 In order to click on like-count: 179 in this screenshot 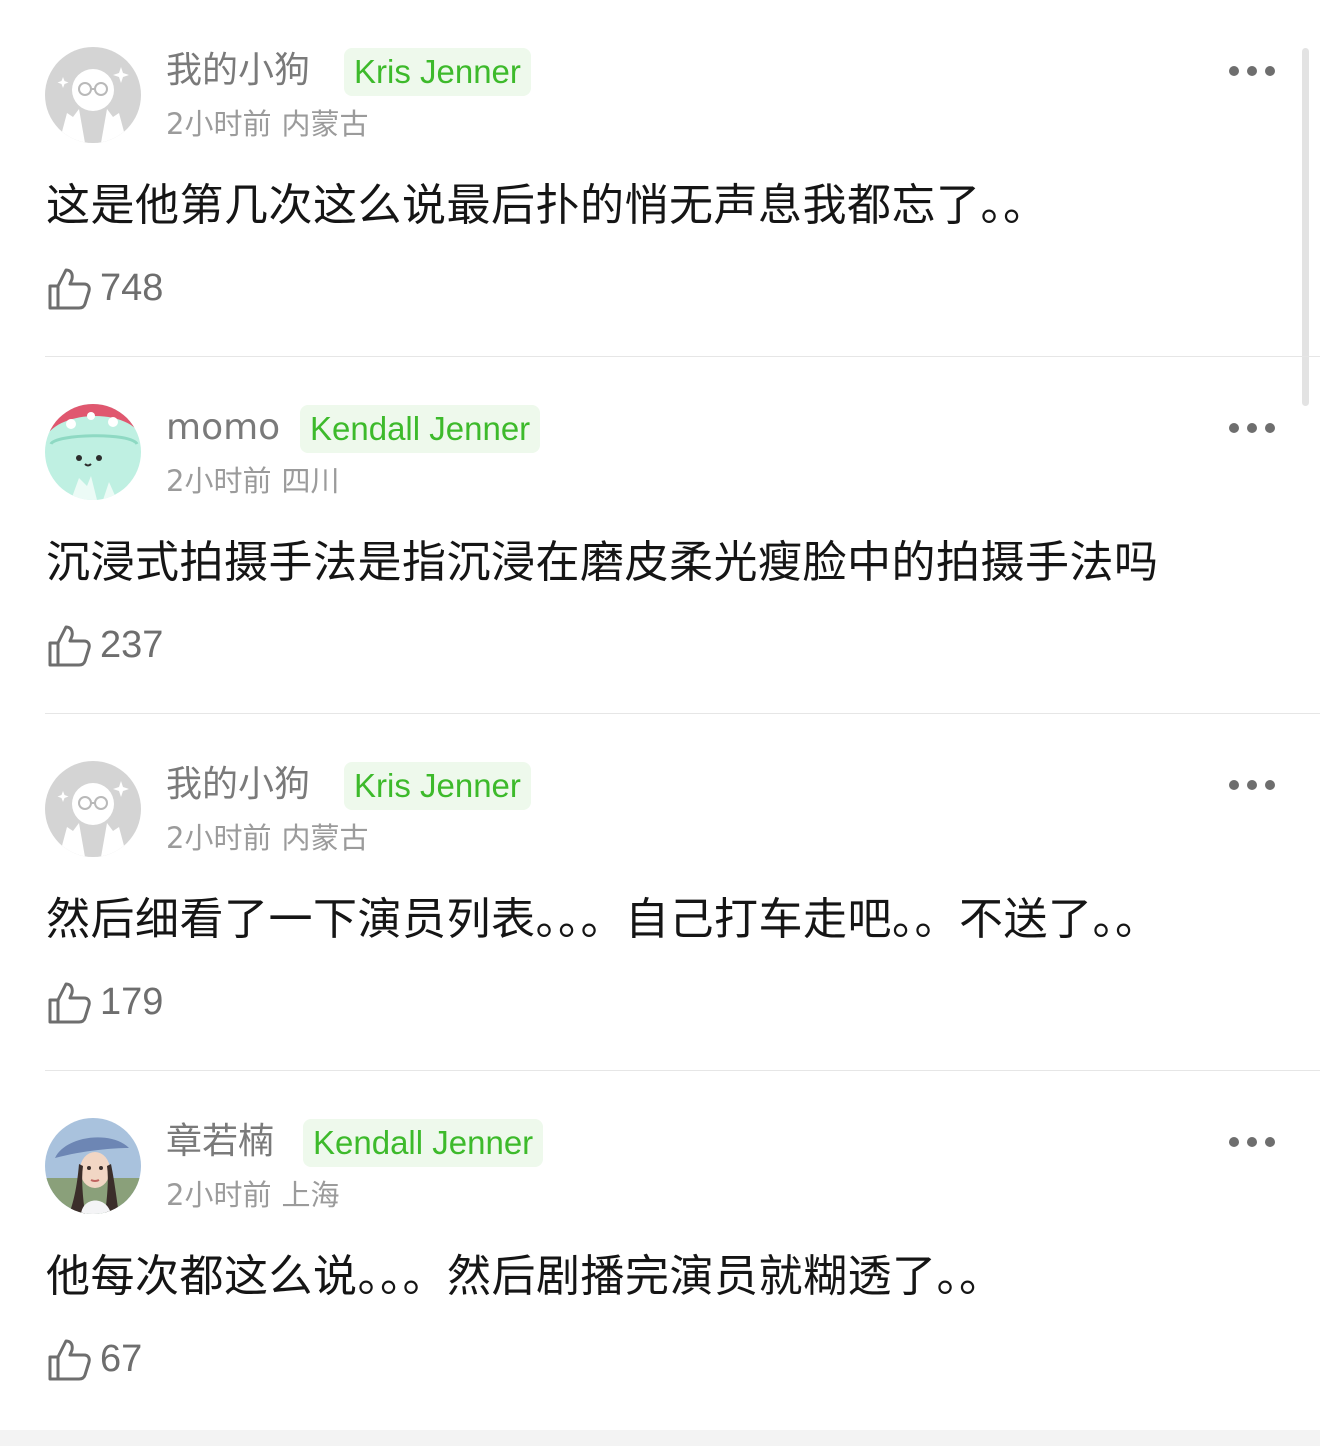, I will do `click(132, 1002)`.